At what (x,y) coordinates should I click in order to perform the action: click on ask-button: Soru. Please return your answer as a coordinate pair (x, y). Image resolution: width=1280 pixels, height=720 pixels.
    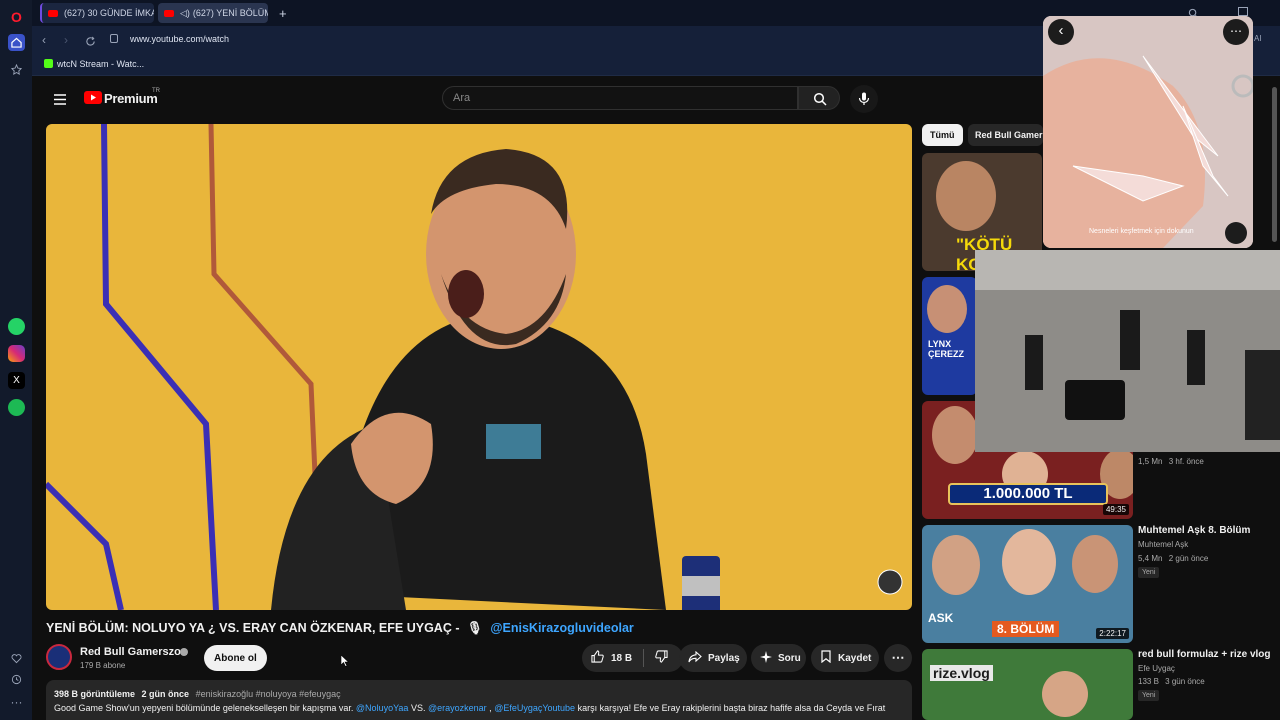
    Looking at the image, I should click on (778, 658).